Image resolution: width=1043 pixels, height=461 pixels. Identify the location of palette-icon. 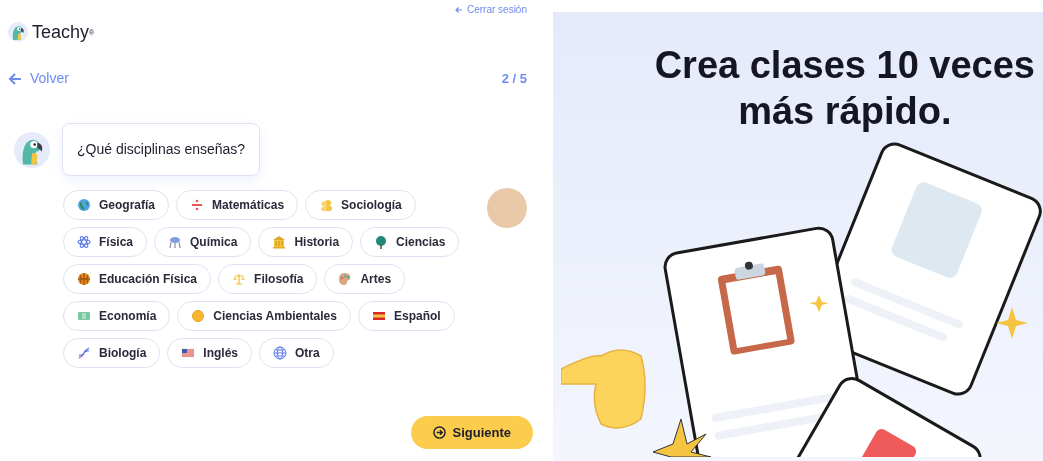
(345, 279).